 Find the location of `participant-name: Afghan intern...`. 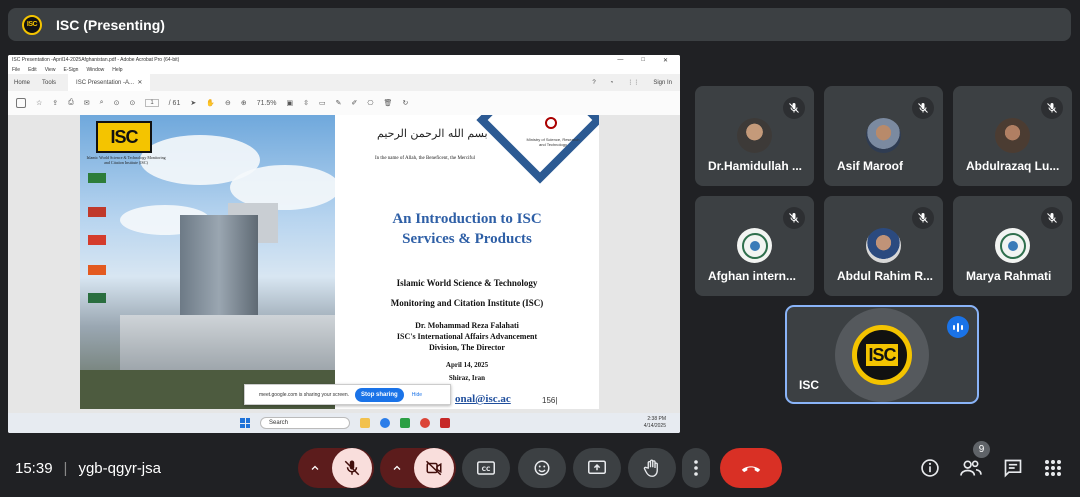

participant-name: Afghan intern... is located at coordinates (752, 276).